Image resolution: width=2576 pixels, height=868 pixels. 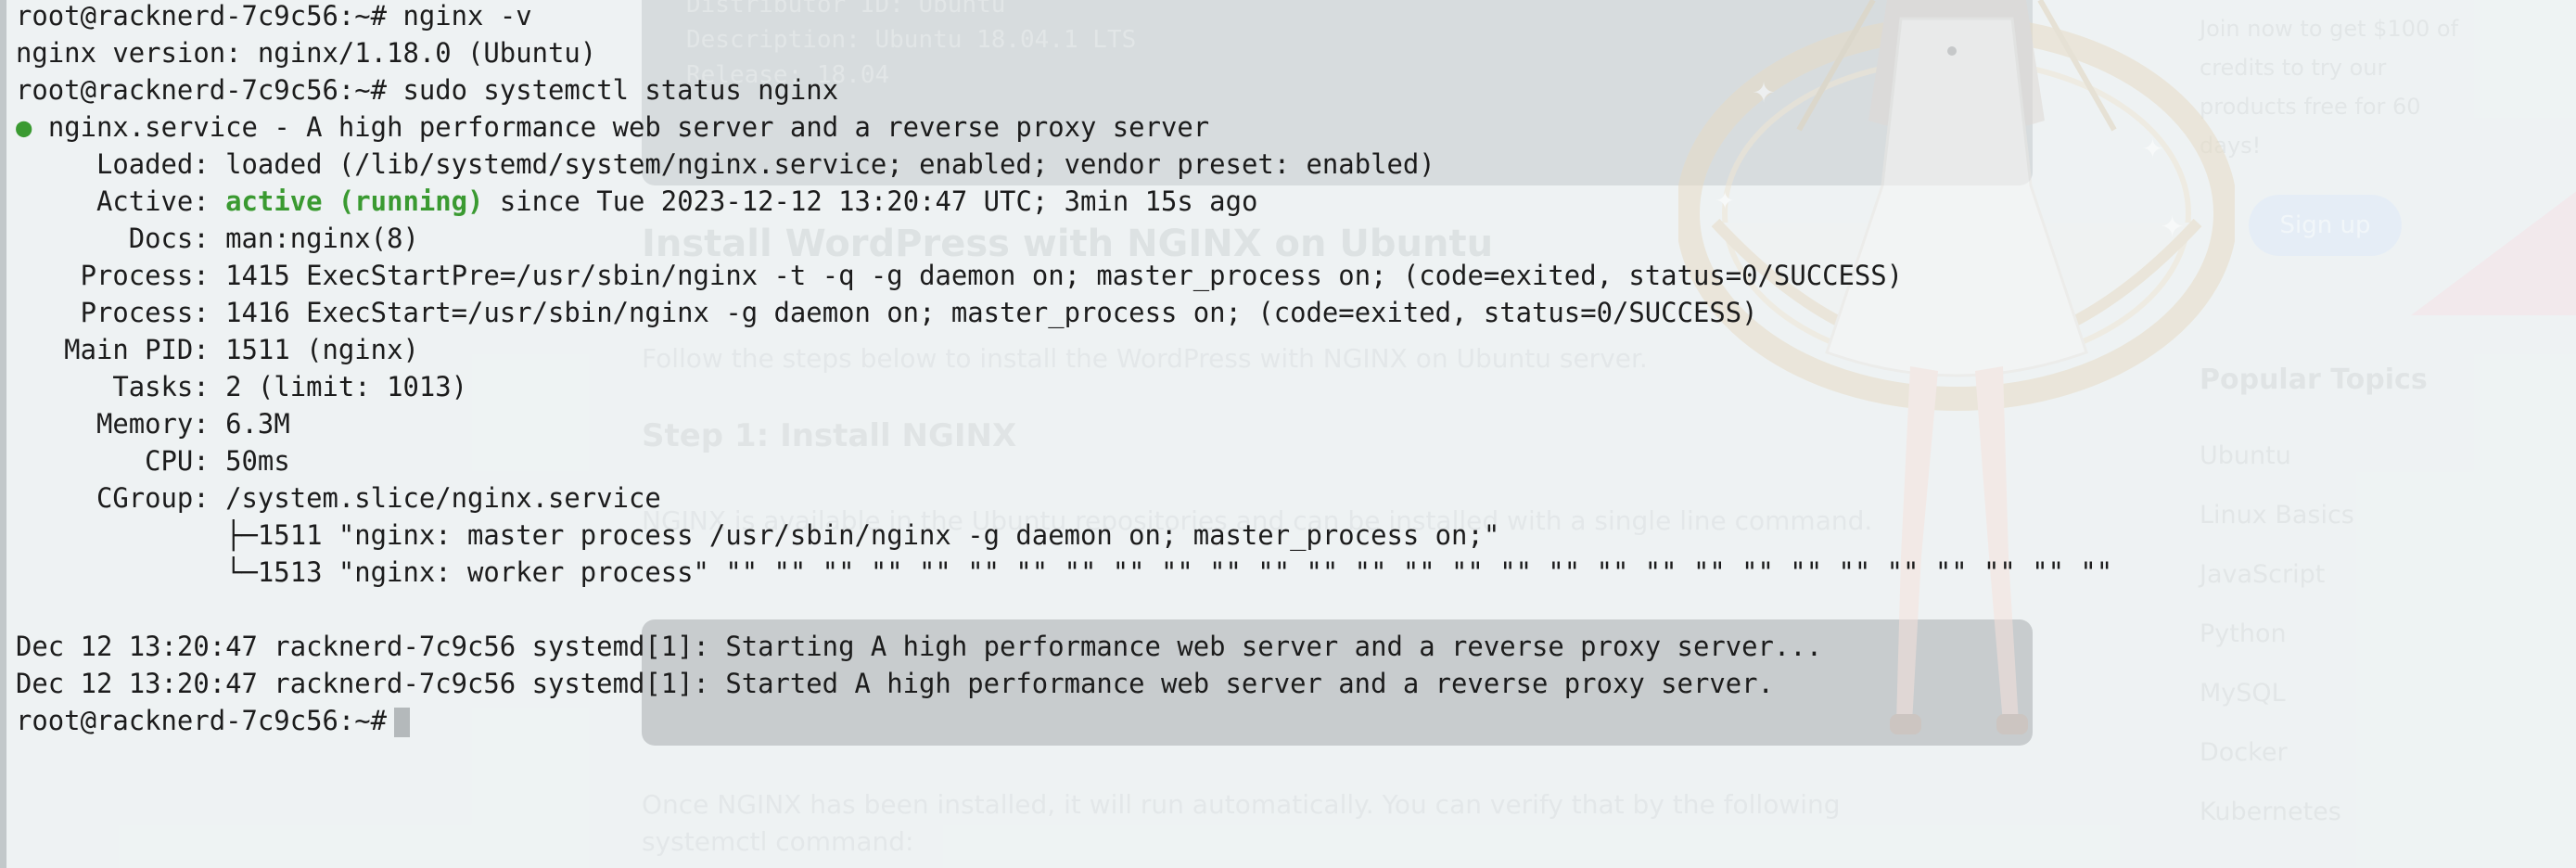 I want to click on terminal-line-command: root@racknerd-7c9c56:~# nginx -v, so click(x=1064, y=17).